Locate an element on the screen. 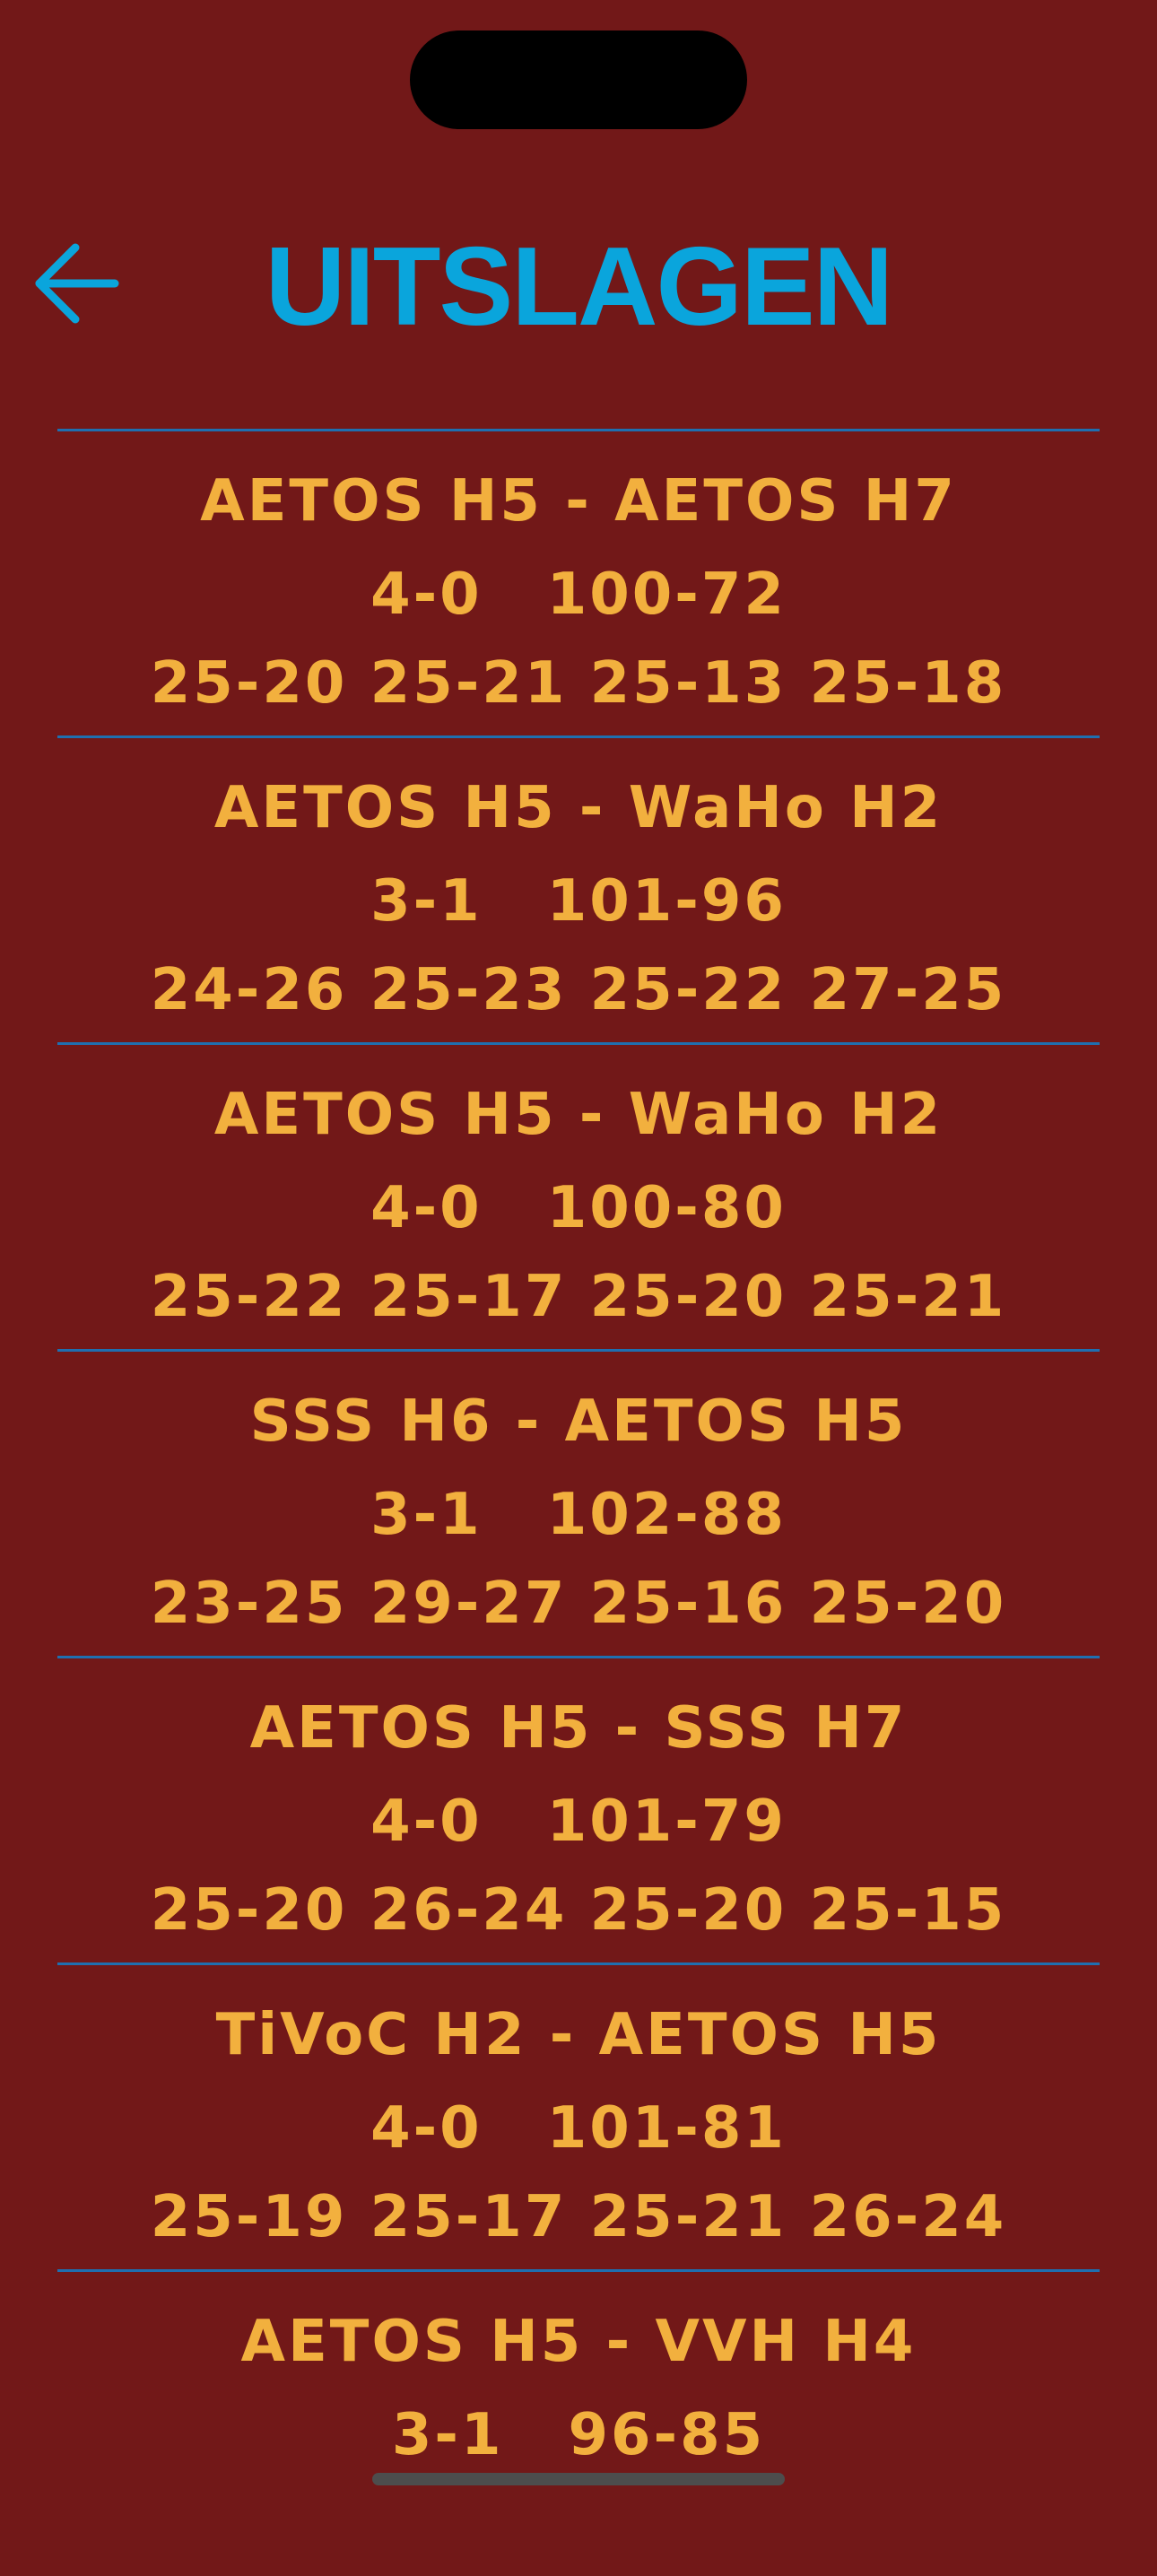 The image size is (1157, 2576). points-score: 96-85 is located at coordinates (667, 2435).